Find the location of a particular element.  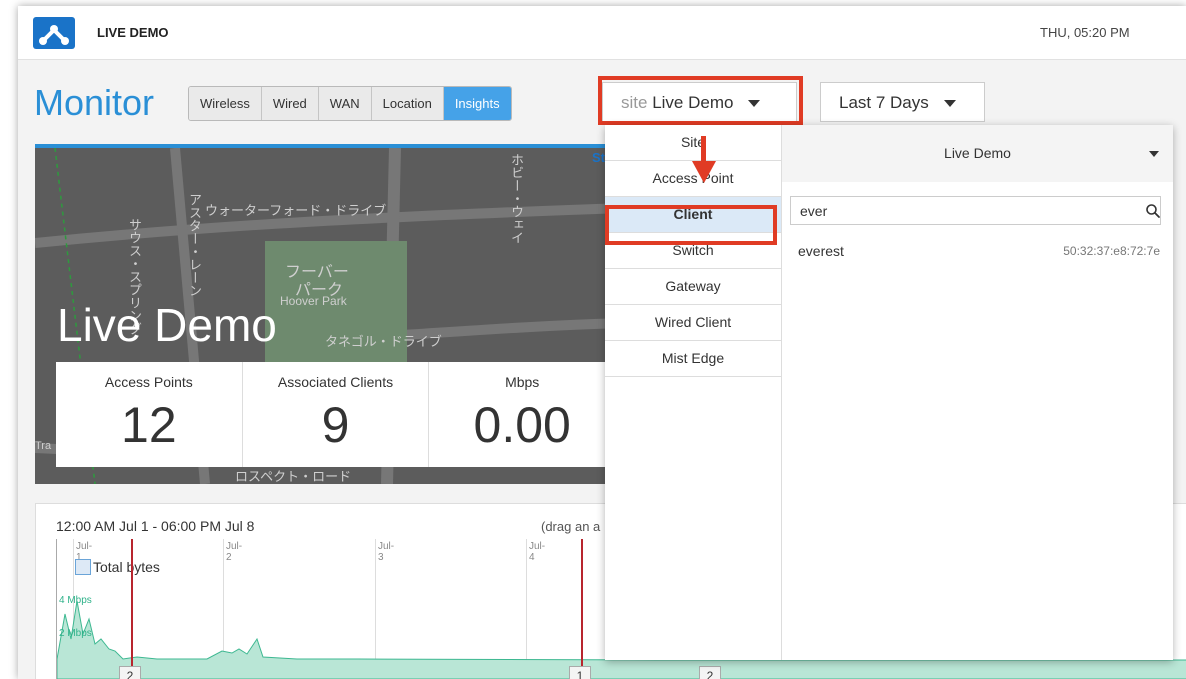

map-label: ホビー・ウェイ is located at coordinates (516, 198).